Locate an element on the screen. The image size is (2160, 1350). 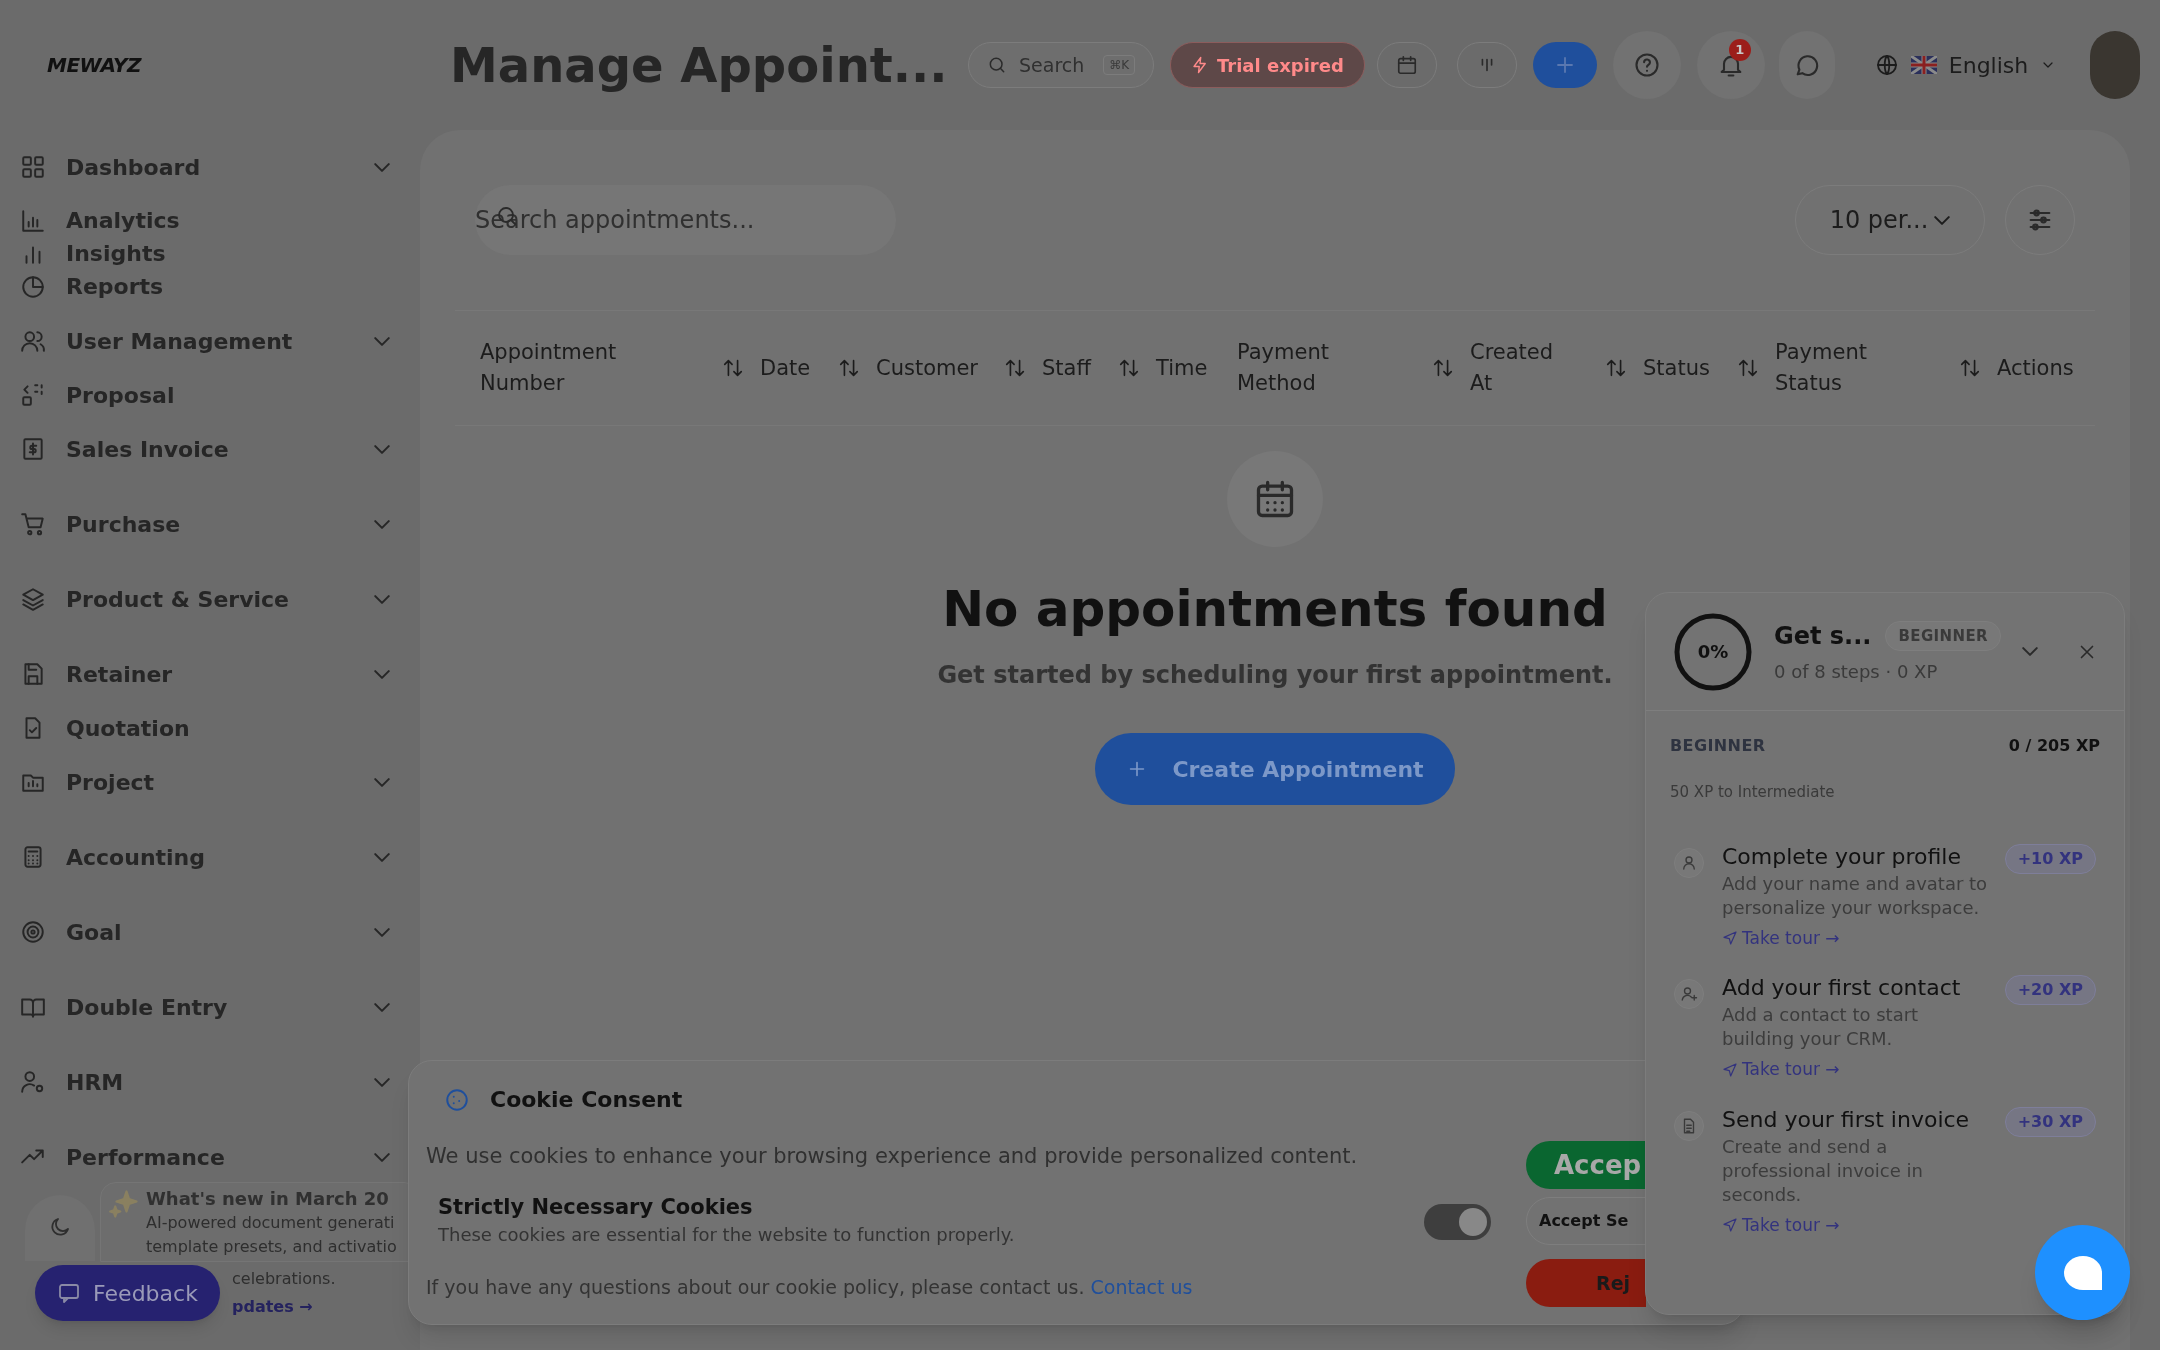
sidebar-subitem: Insights is located at coordinates (205, 253).